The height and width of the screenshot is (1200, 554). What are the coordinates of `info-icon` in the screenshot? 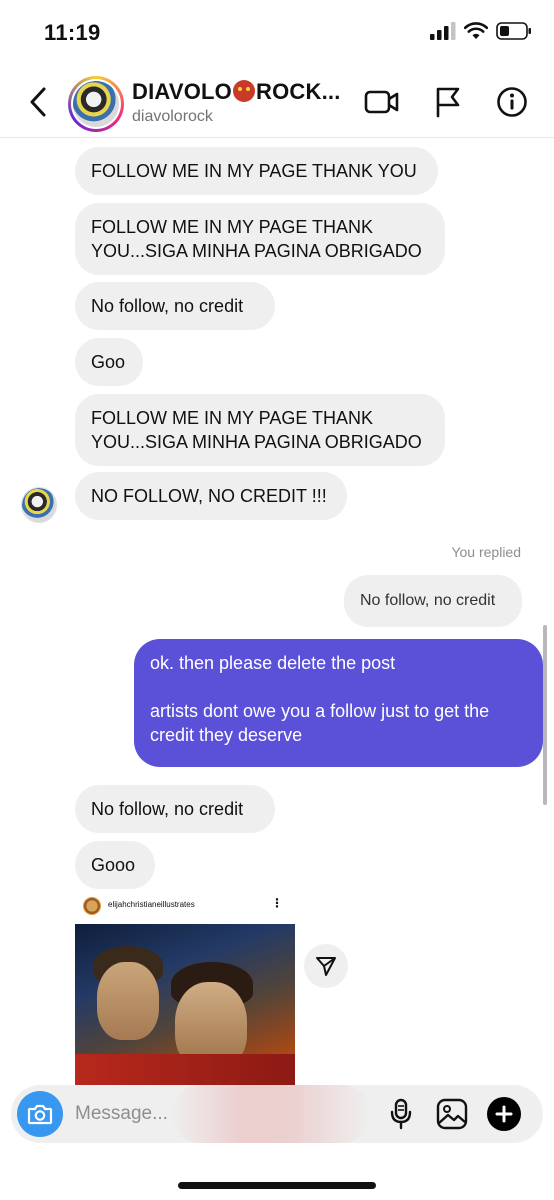 It's located at (512, 102).